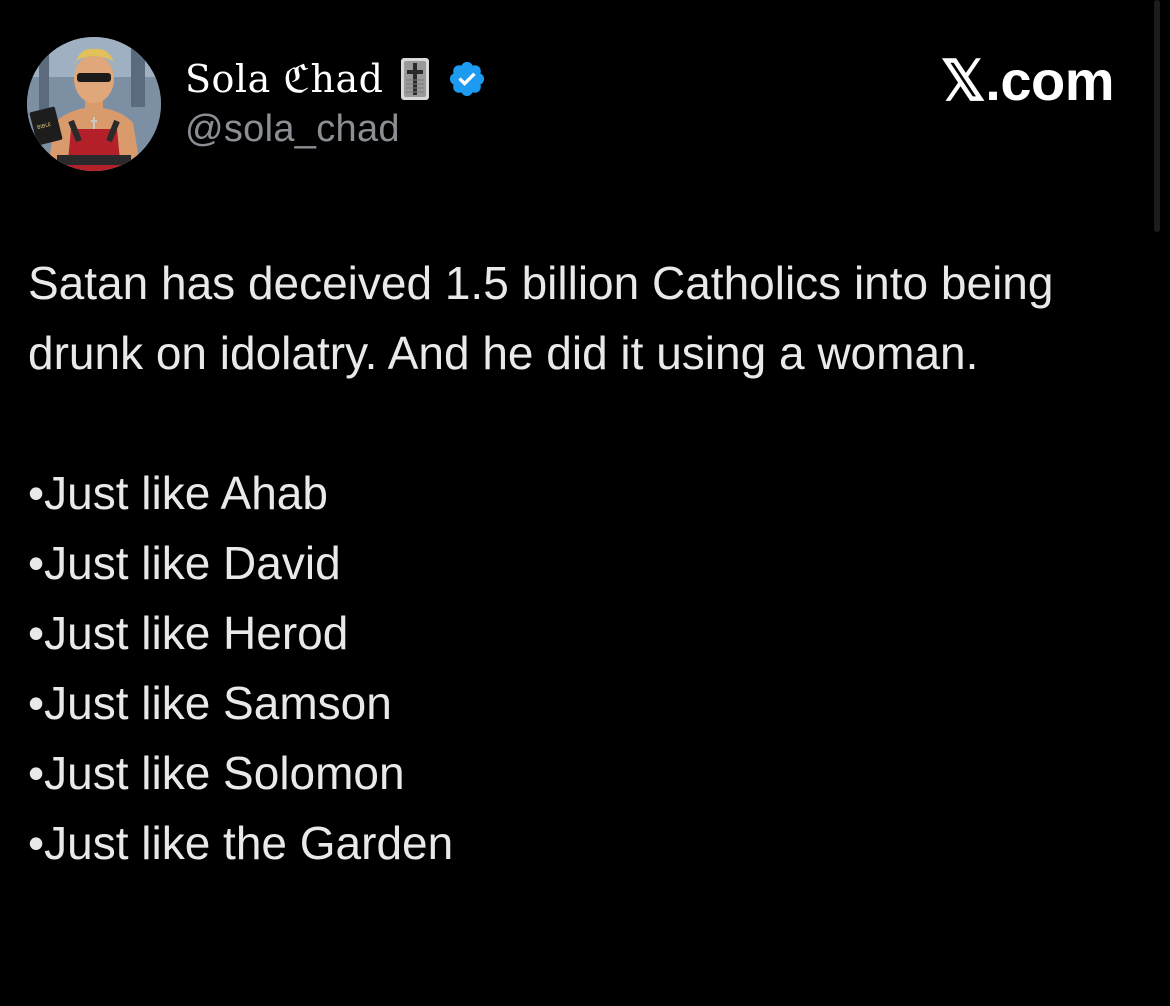  I want to click on avatar-image: BIBLE, so click(94, 104).